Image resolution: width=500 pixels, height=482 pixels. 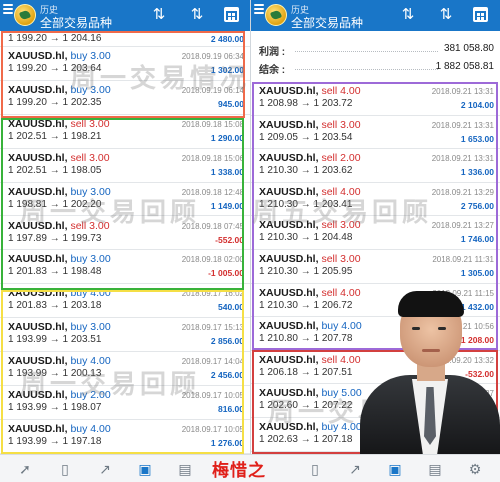 What do you see at coordinates (375, 49) in the screenshot?
I see `profit-summary: 利润 : 381 058.80` at bounding box center [375, 49].